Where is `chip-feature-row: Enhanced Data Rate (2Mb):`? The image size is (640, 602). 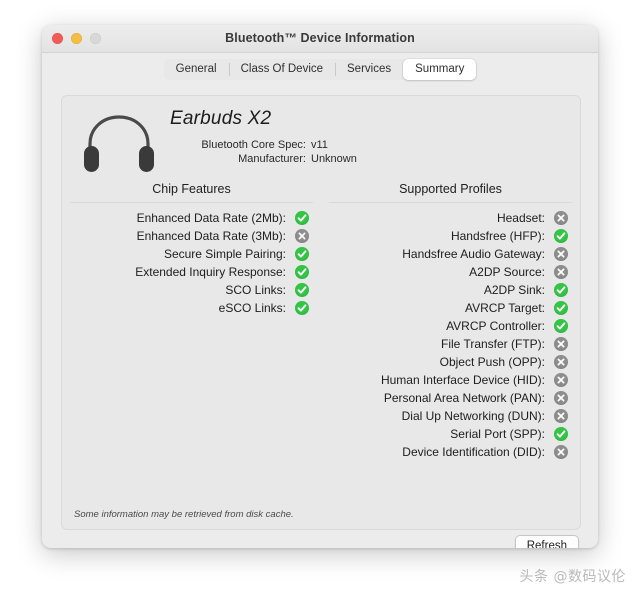 chip-feature-row: Enhanced Data Rate (2Mb): is located at coordinates (191, 218).